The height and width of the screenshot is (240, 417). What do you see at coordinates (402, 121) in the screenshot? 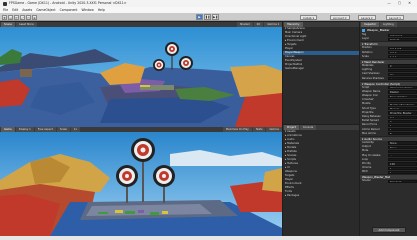
I see `property-value-field: 0` at bounding box center [402, 121].